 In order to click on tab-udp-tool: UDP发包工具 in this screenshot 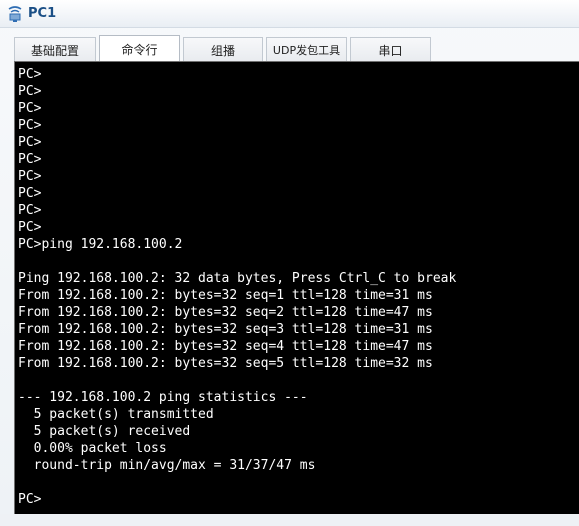, I will do `click(306, 49)`.